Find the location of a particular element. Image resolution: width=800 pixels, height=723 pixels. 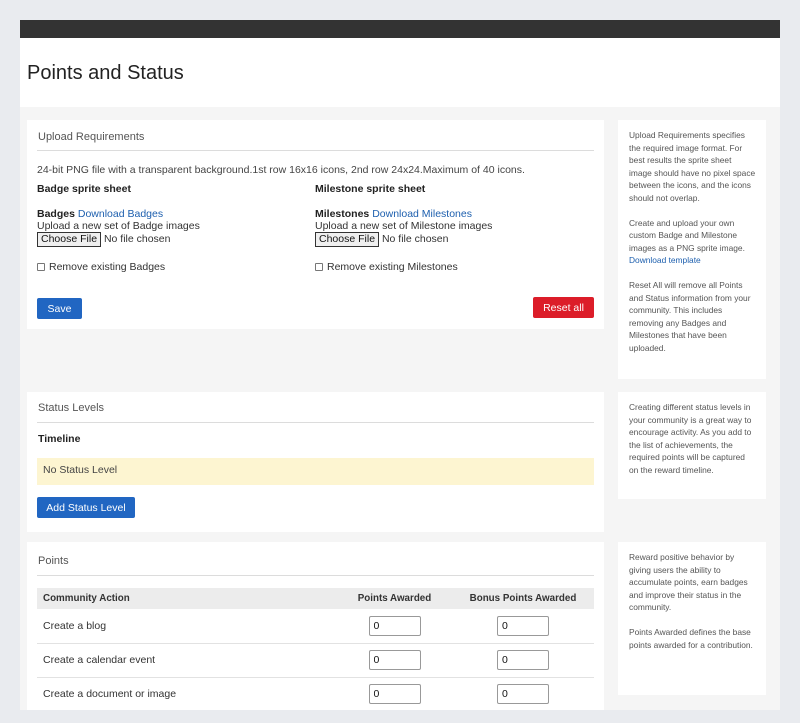

reset-all-button: Reset all is located at coordinates (563, 307).